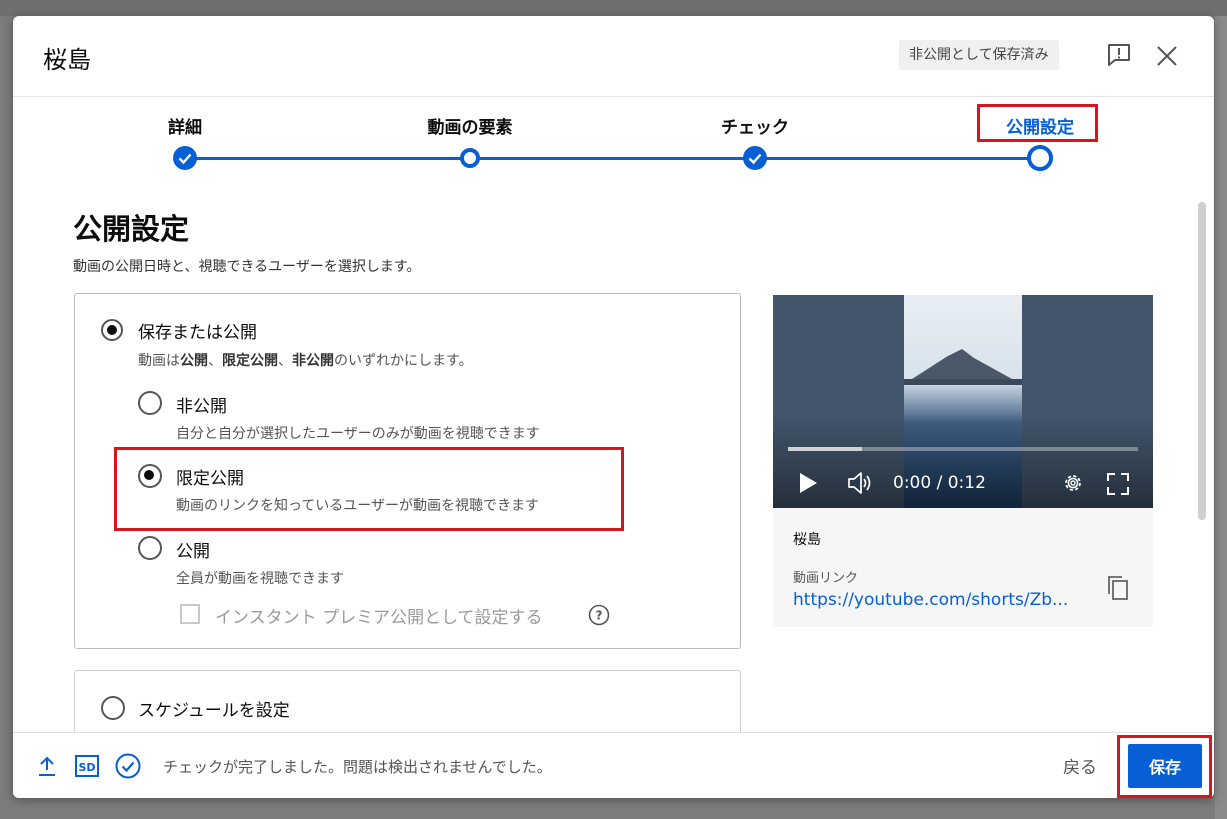 The image size is (1227, 819). Describe the element at coordinates (1040, 158) in the screenshot. I see `step-current-icon` at that location.